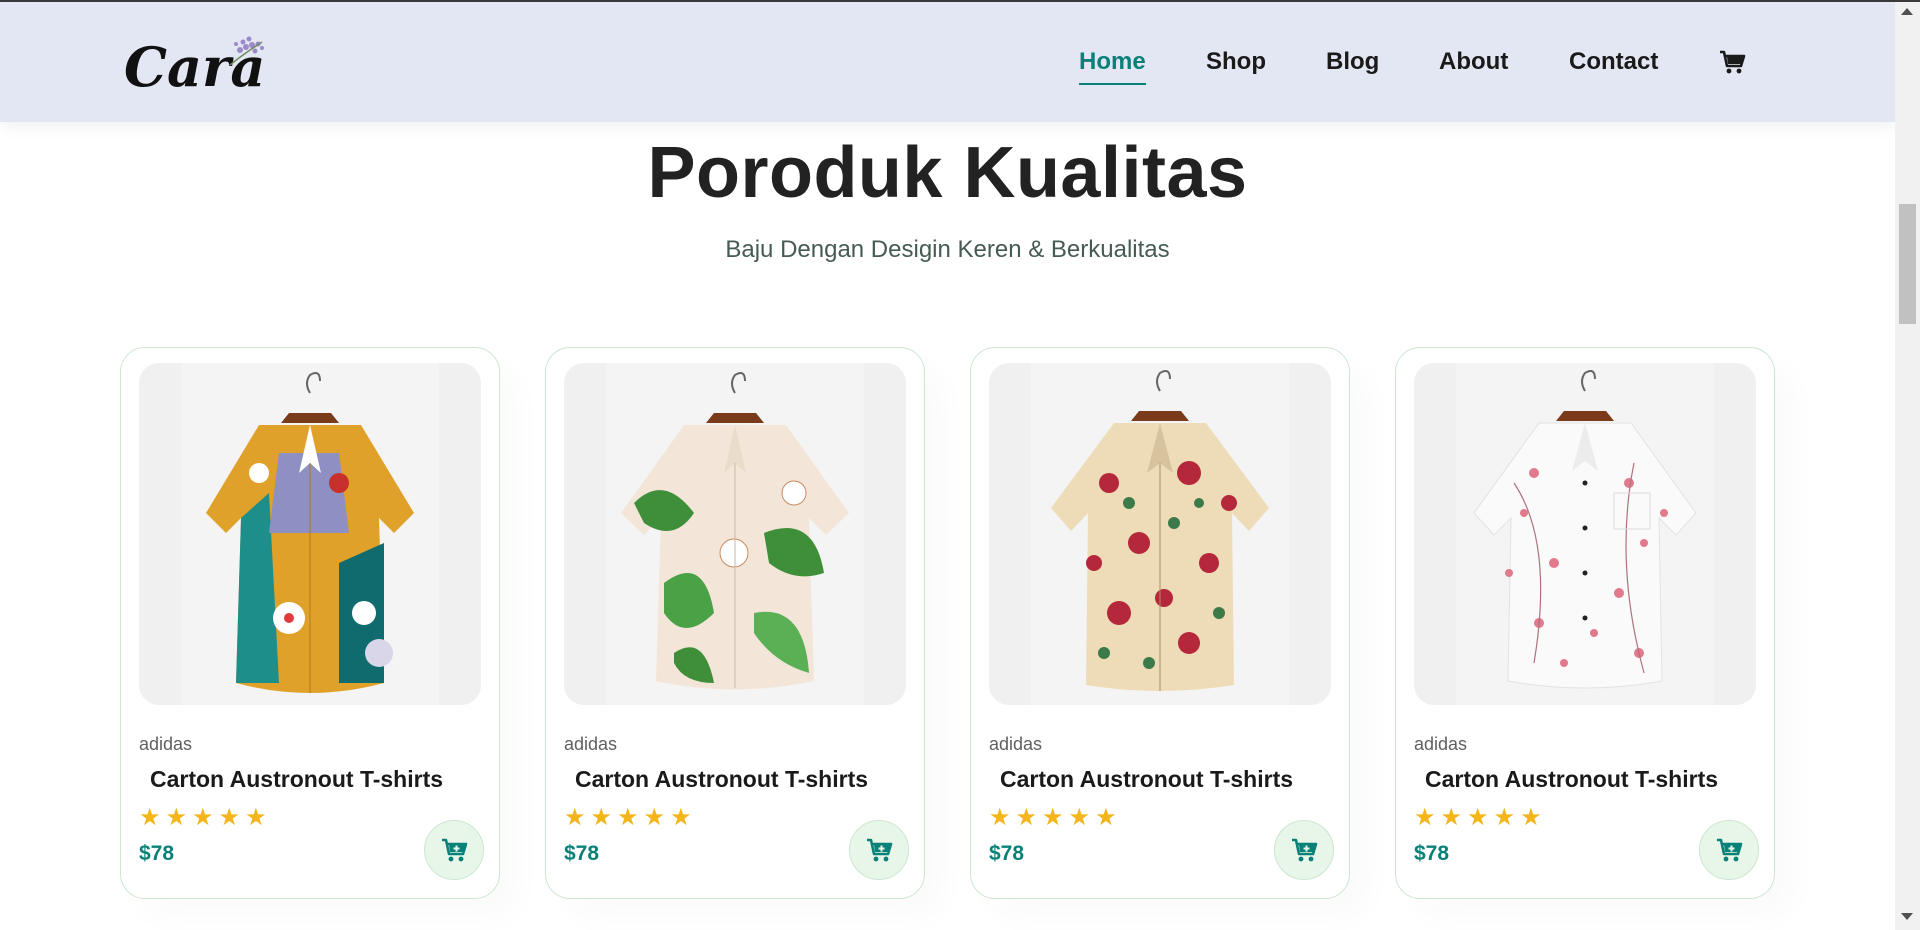  What do you see at coordinates (310, 534) in the screenshot?
I see `product-image-colorful-abstract-shirt` at bounding box center [310, 534].